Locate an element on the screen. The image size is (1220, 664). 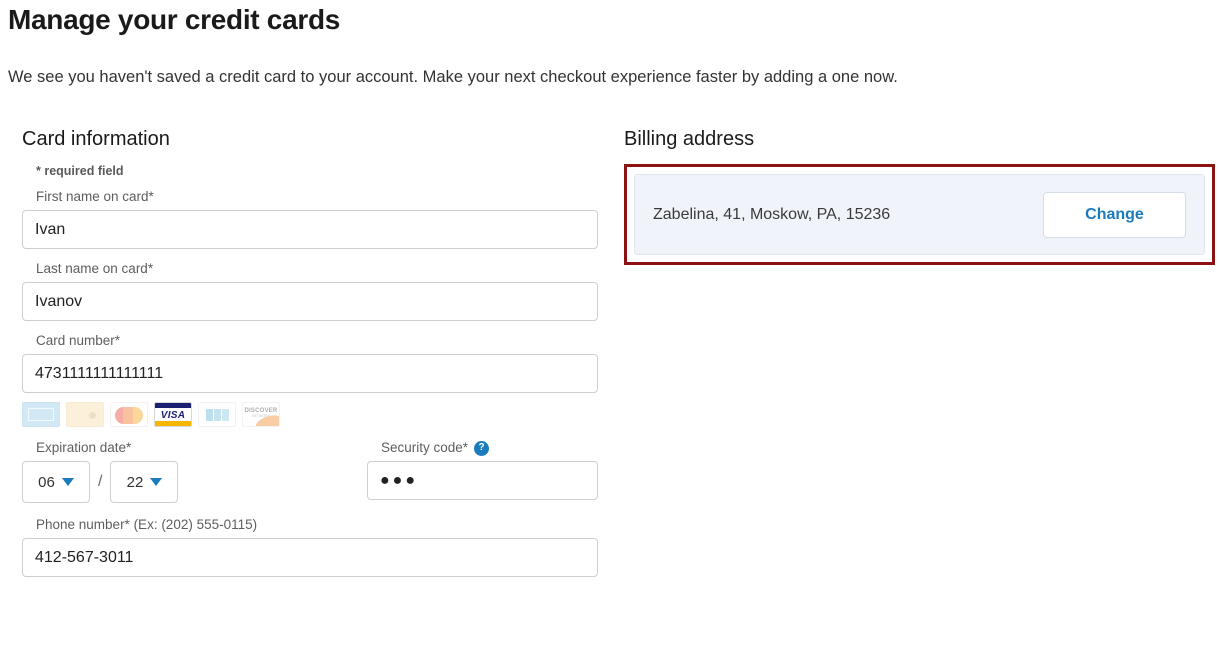
diners-card-icon is located at coordinates (85, 414).